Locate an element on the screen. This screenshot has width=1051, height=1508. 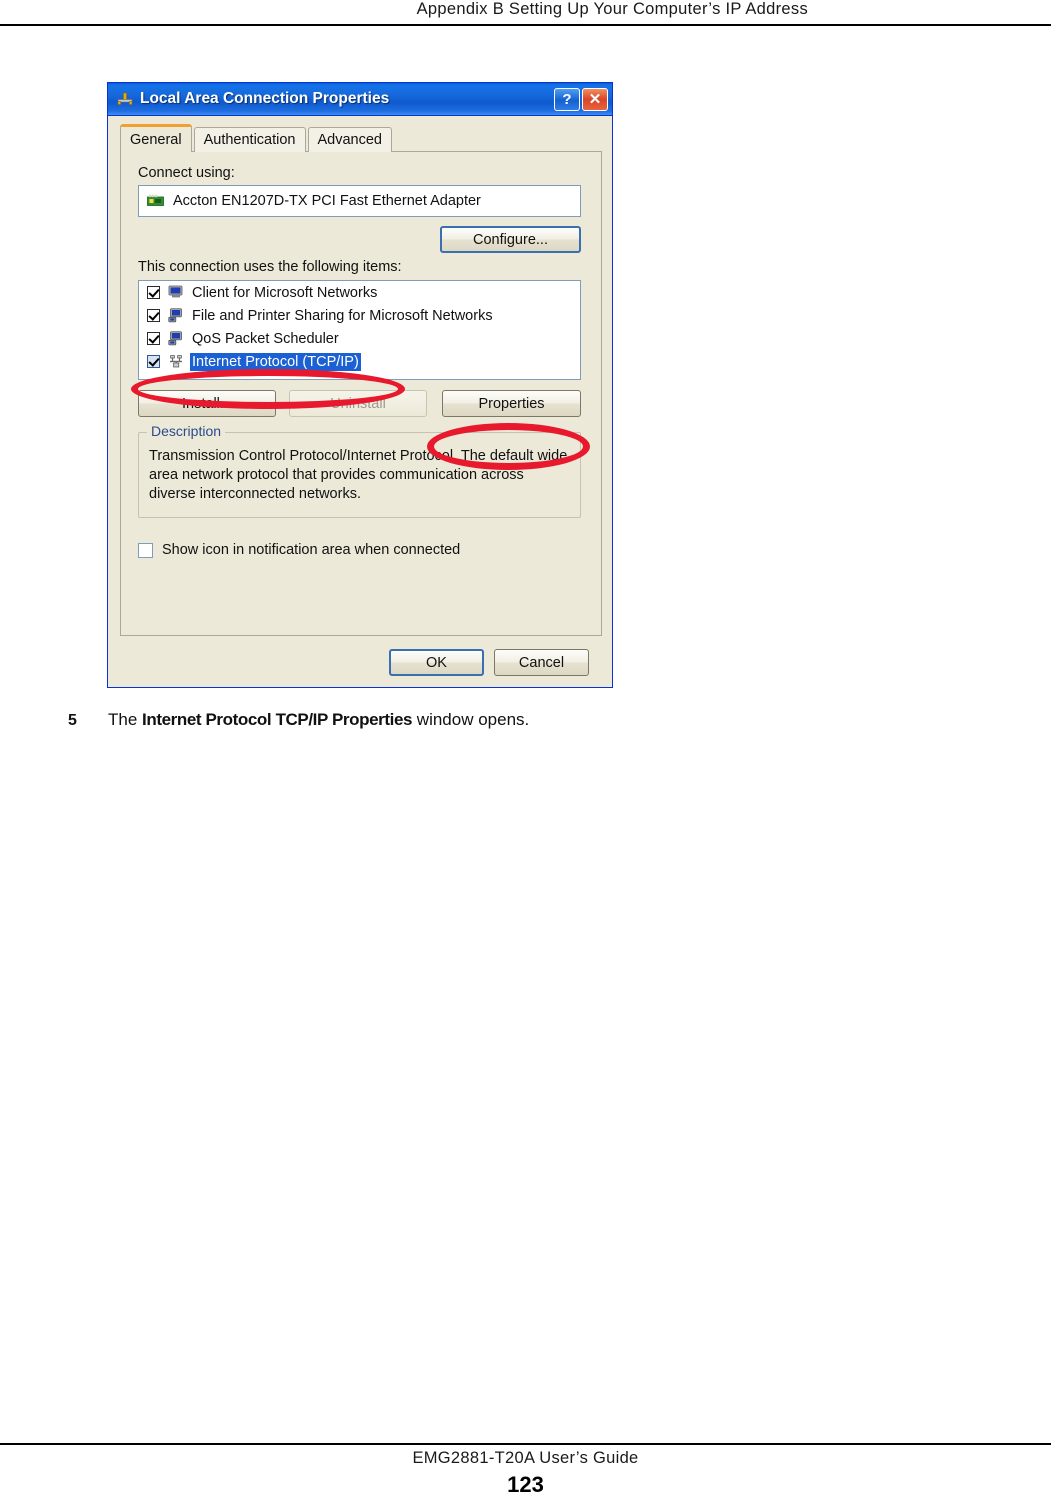
tab-general: General is located at coordinates (156, 138).